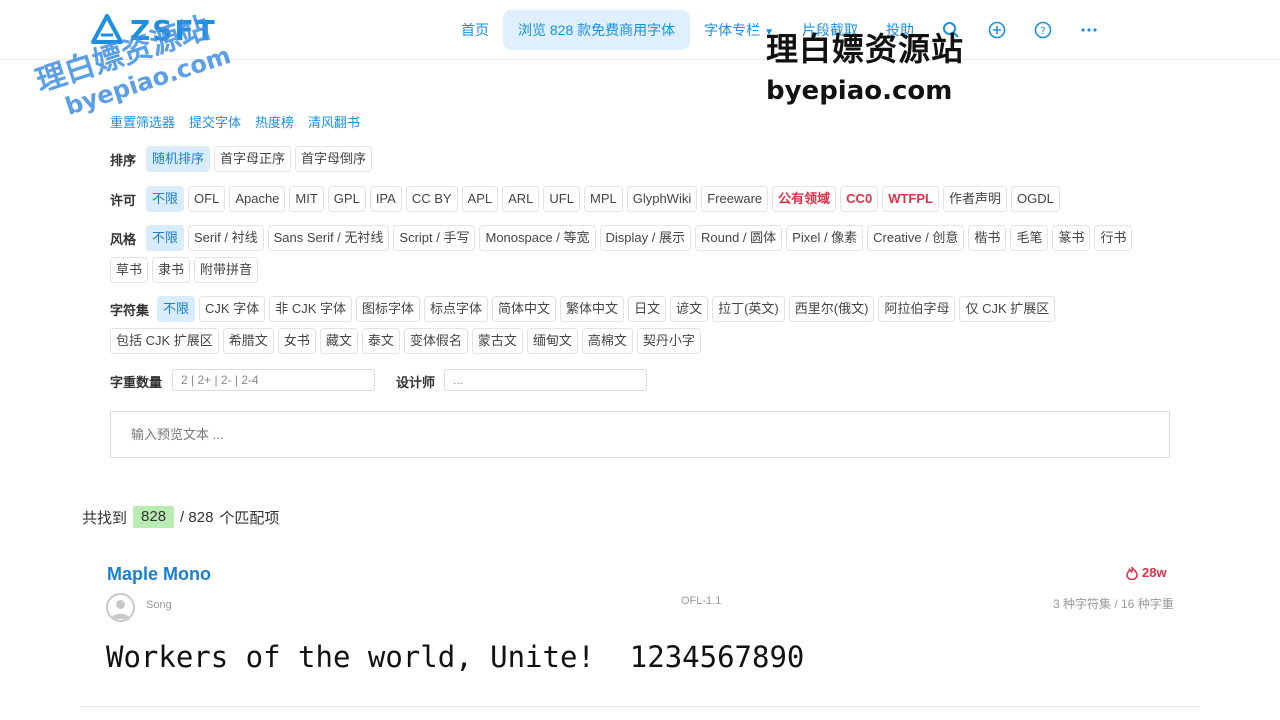 This screenshot has height=720, width=1280. What do you see at coordinates (804, 199) in the screenshot?
I see `license-option: 公有领域` at bounding box center [804, 199].